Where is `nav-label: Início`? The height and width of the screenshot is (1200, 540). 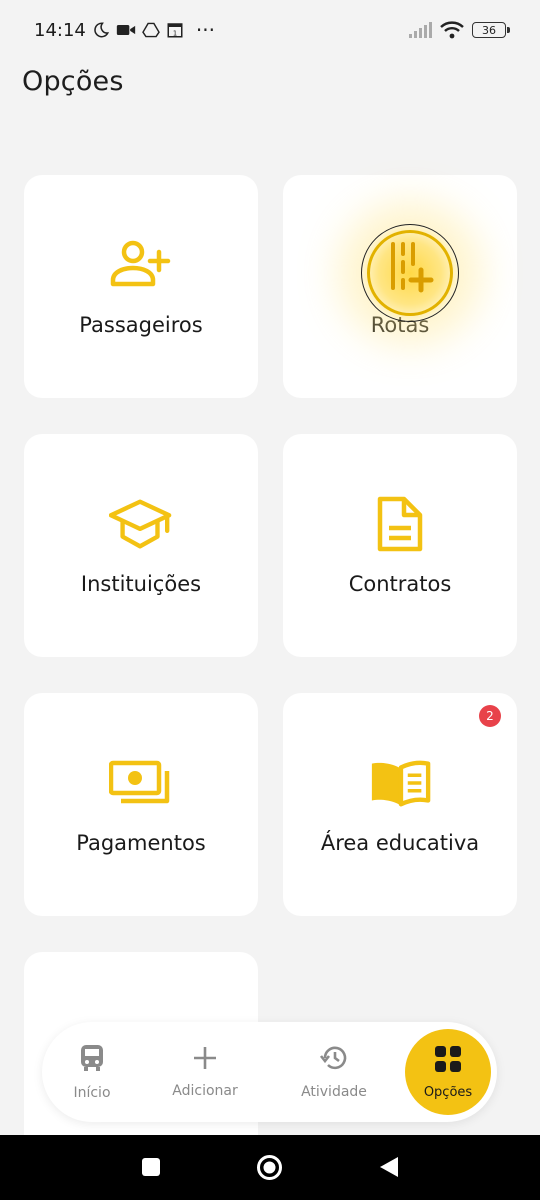
nav-label: Início is located at coordinates (92, 1093).